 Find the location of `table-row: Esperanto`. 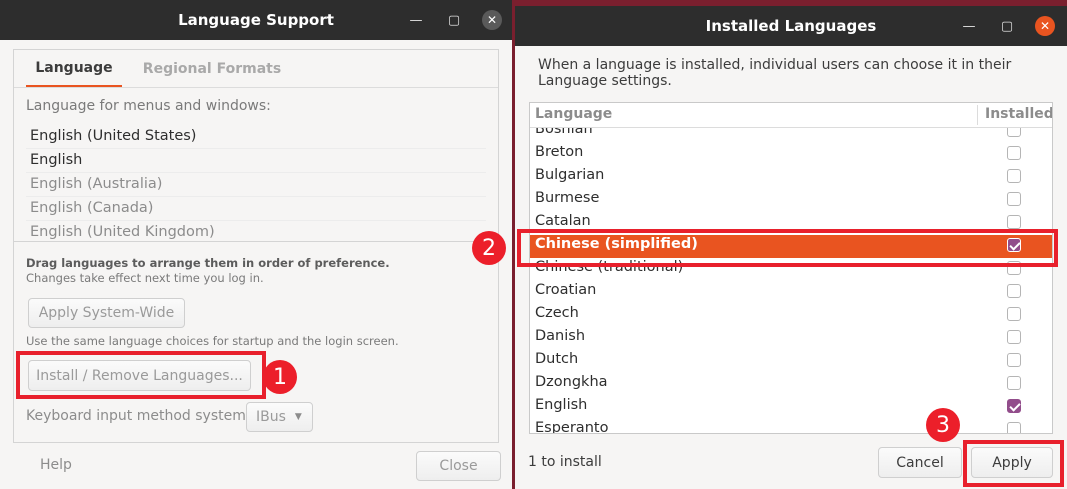

table-row: Esperanto is located at coordinates (791, 426).